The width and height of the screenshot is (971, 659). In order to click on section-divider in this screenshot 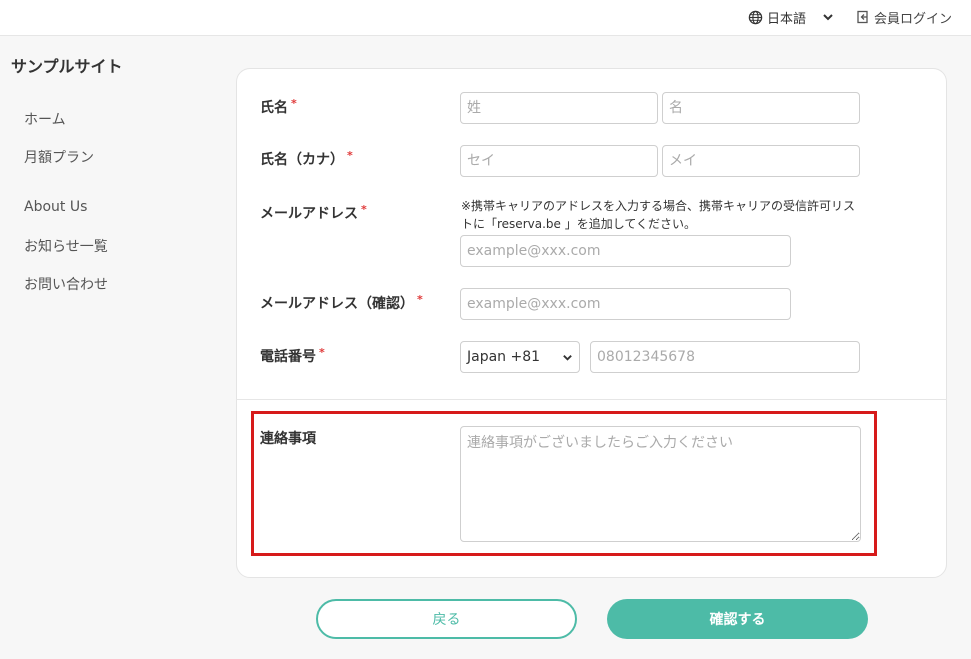, I will do `click(591, 399)`.